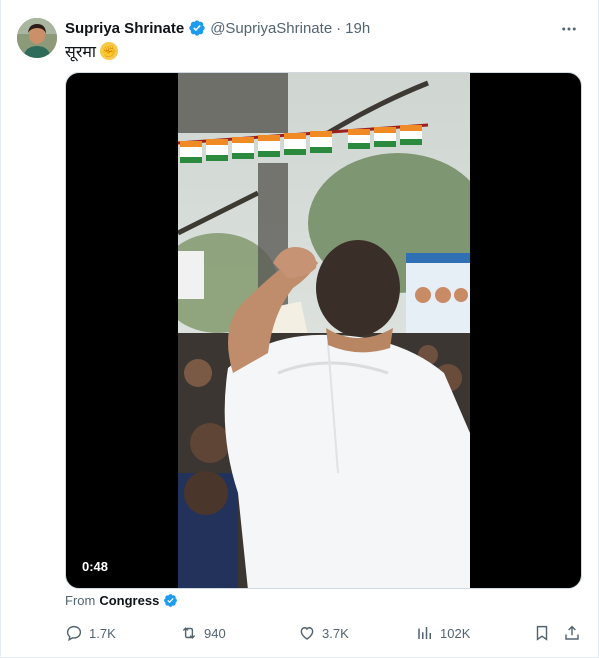  I want to click on more-options-button, so click(569, 29).